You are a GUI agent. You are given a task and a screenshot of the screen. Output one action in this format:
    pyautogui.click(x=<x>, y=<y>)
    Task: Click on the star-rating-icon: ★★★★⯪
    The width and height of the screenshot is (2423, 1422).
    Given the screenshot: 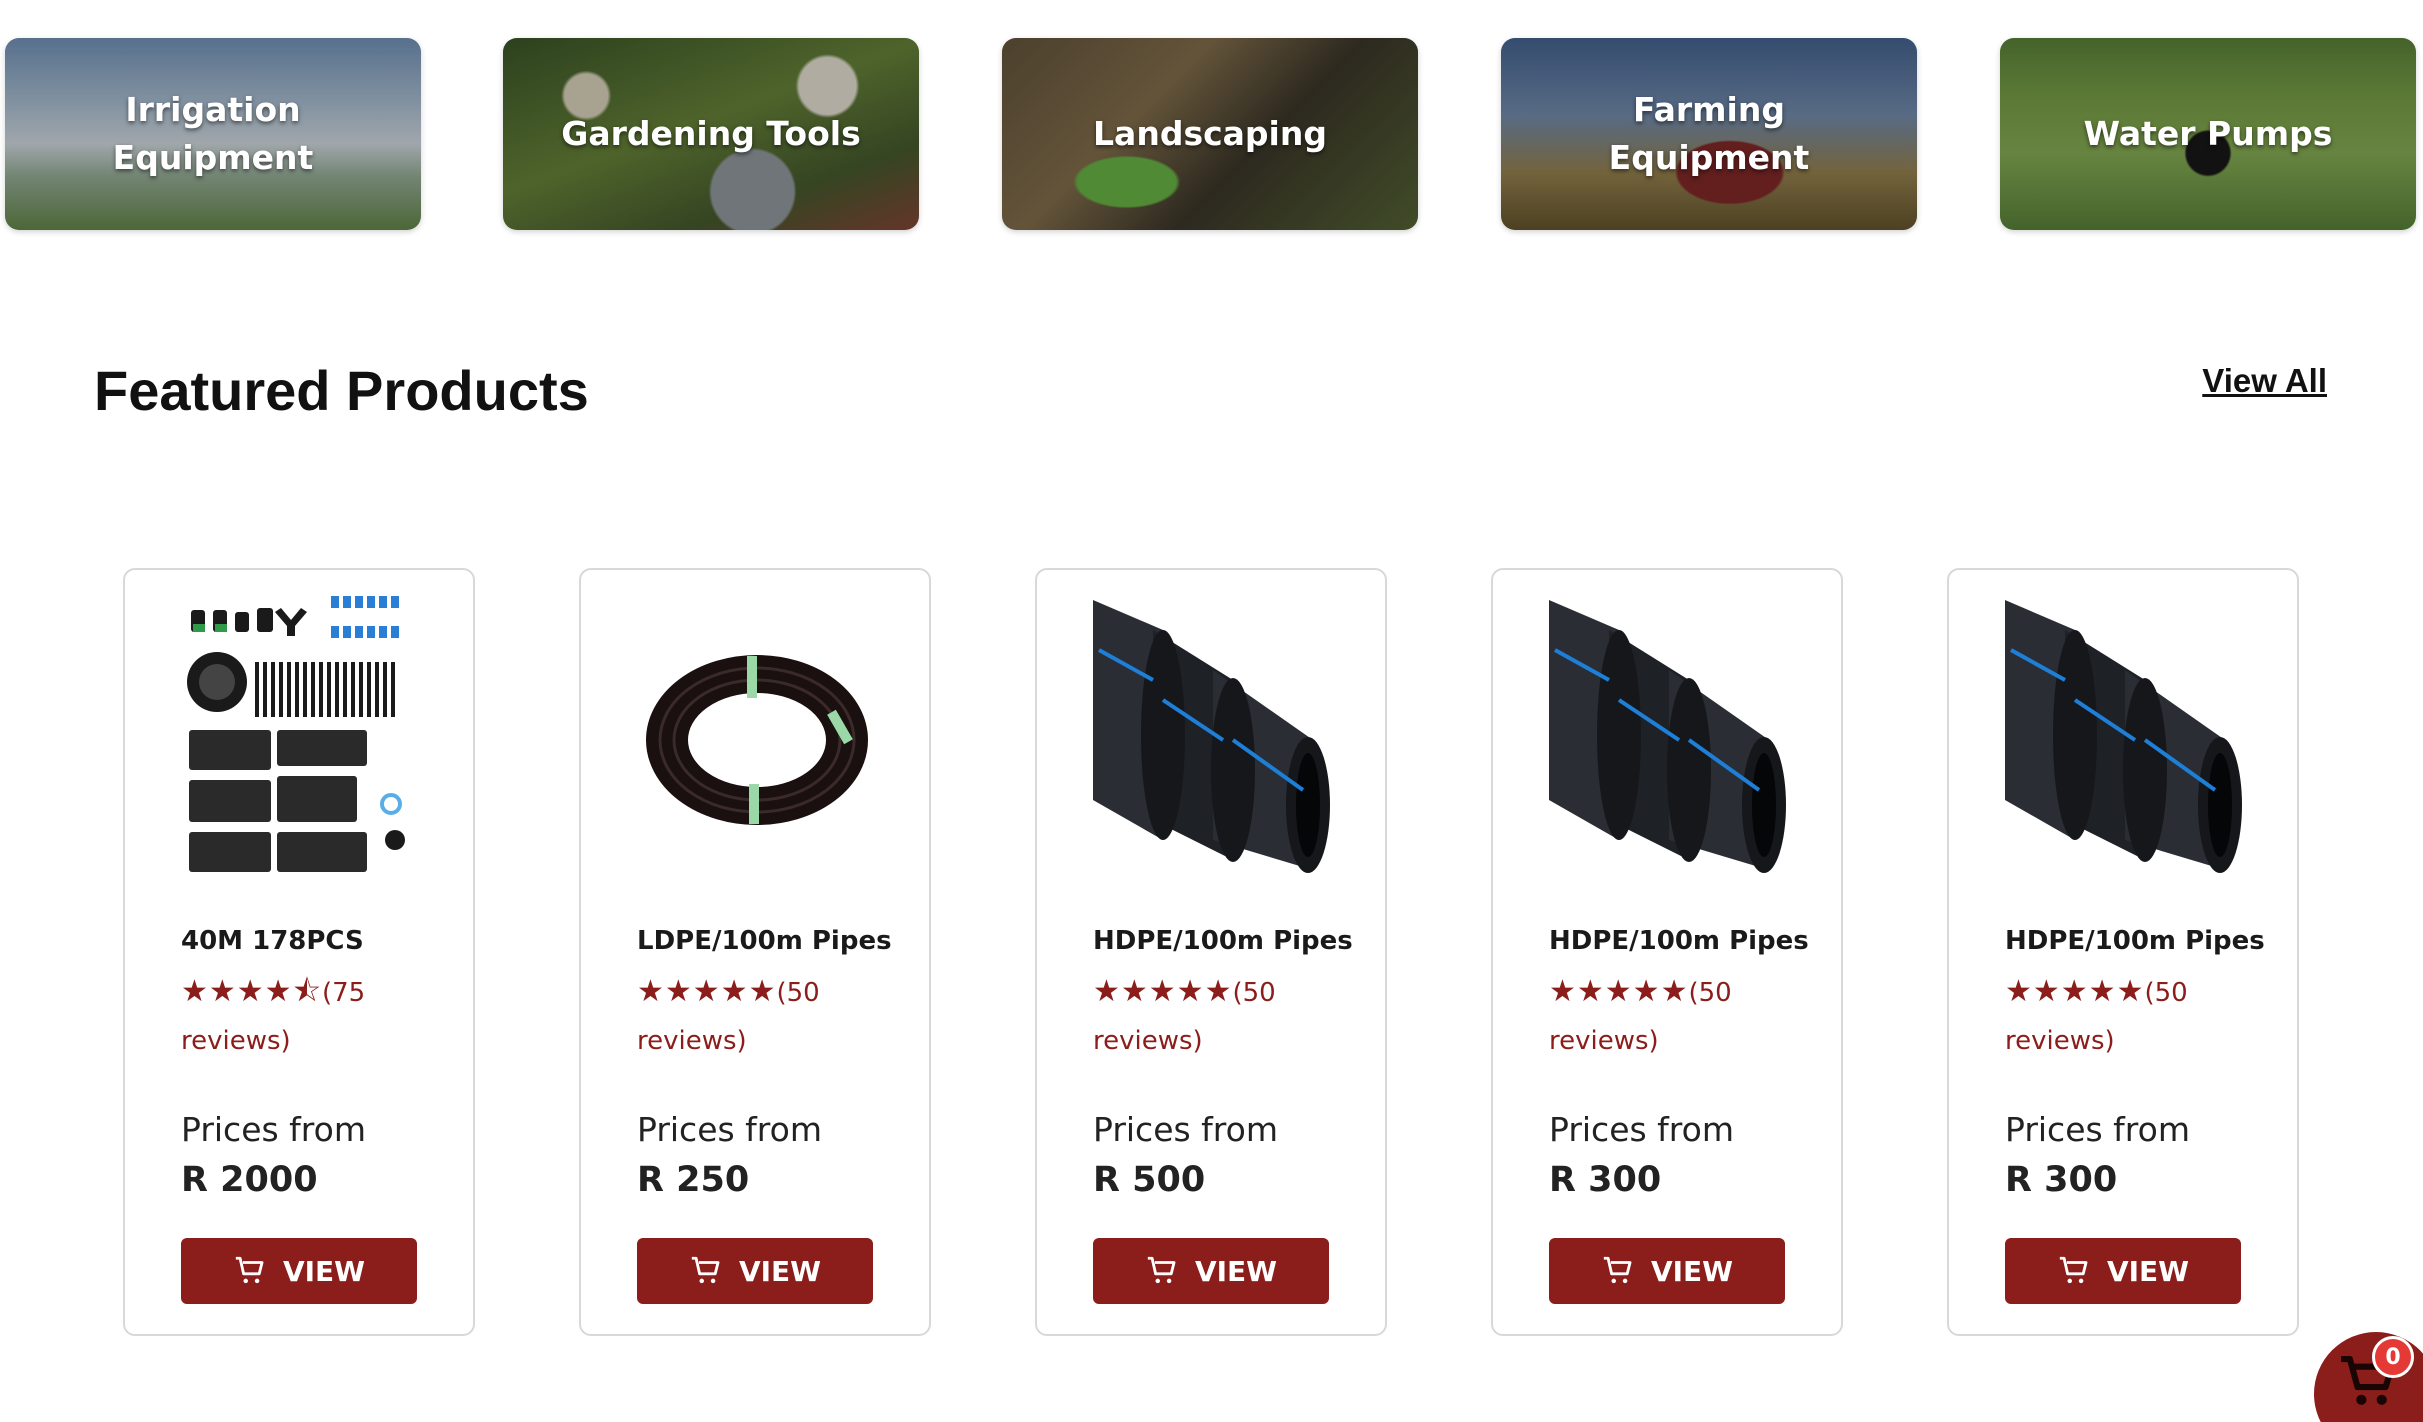 What is the action you would take?
    pyautogui.click(x=251, y=991)
    